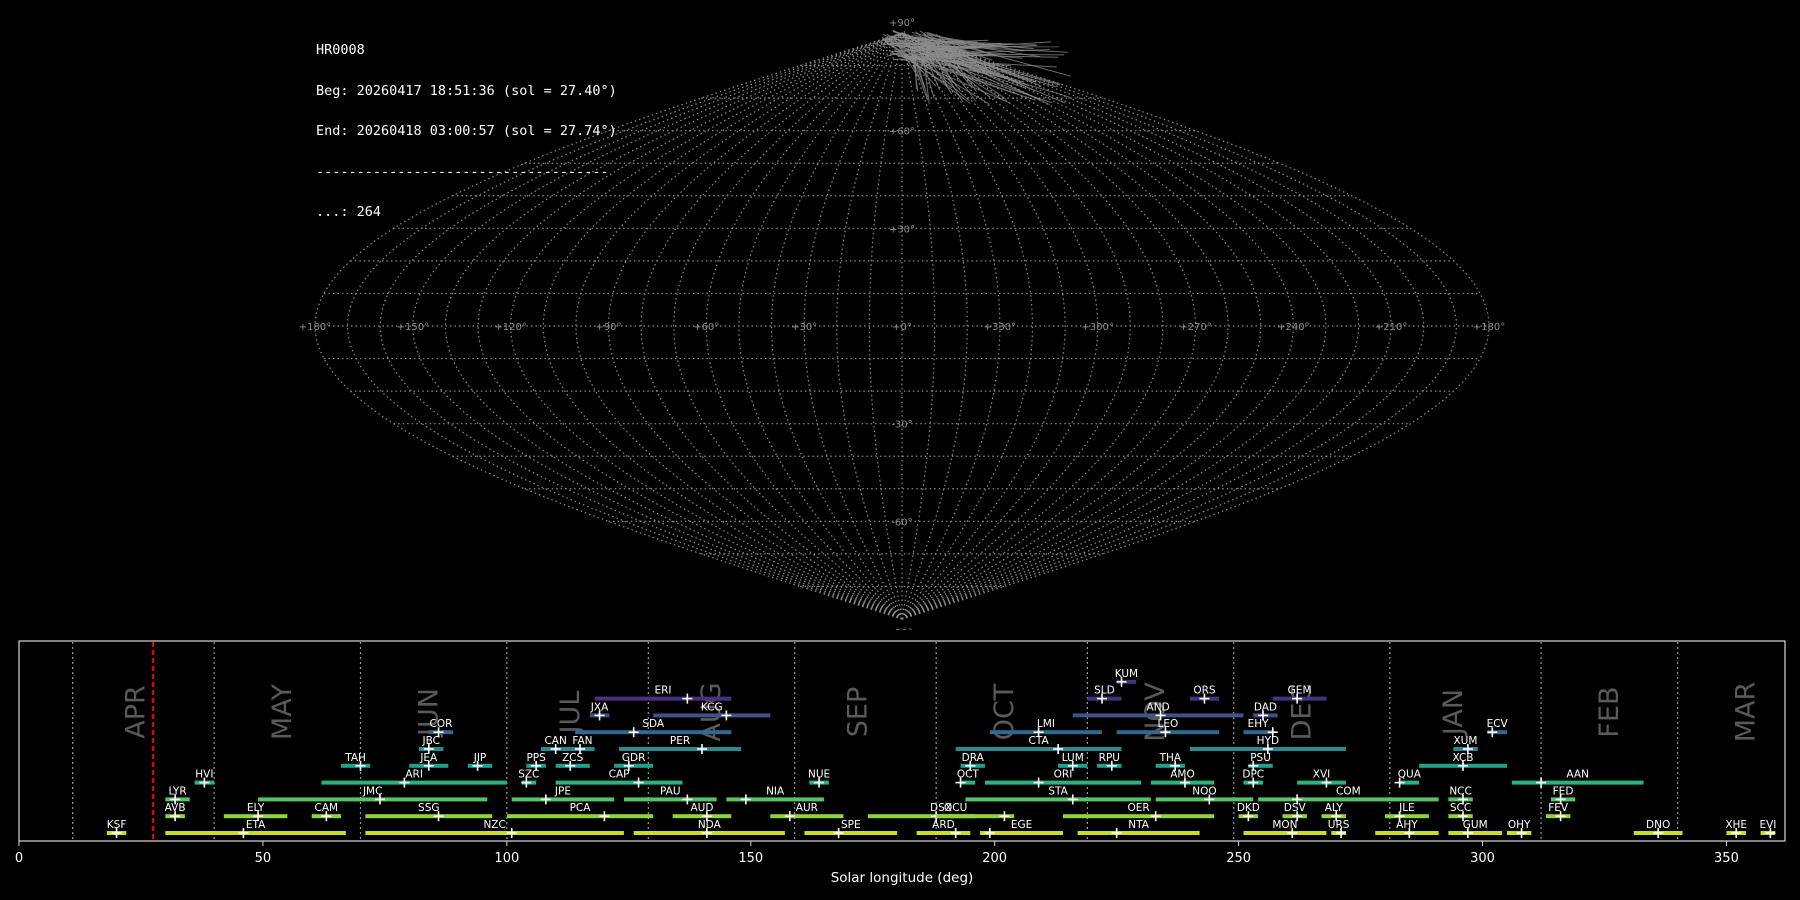 The height and width of the screenshot is (900, 1800). Describe the element at coordinates (1563, 791) in the screenshot. I see `shower-code-label: FED` at that location.